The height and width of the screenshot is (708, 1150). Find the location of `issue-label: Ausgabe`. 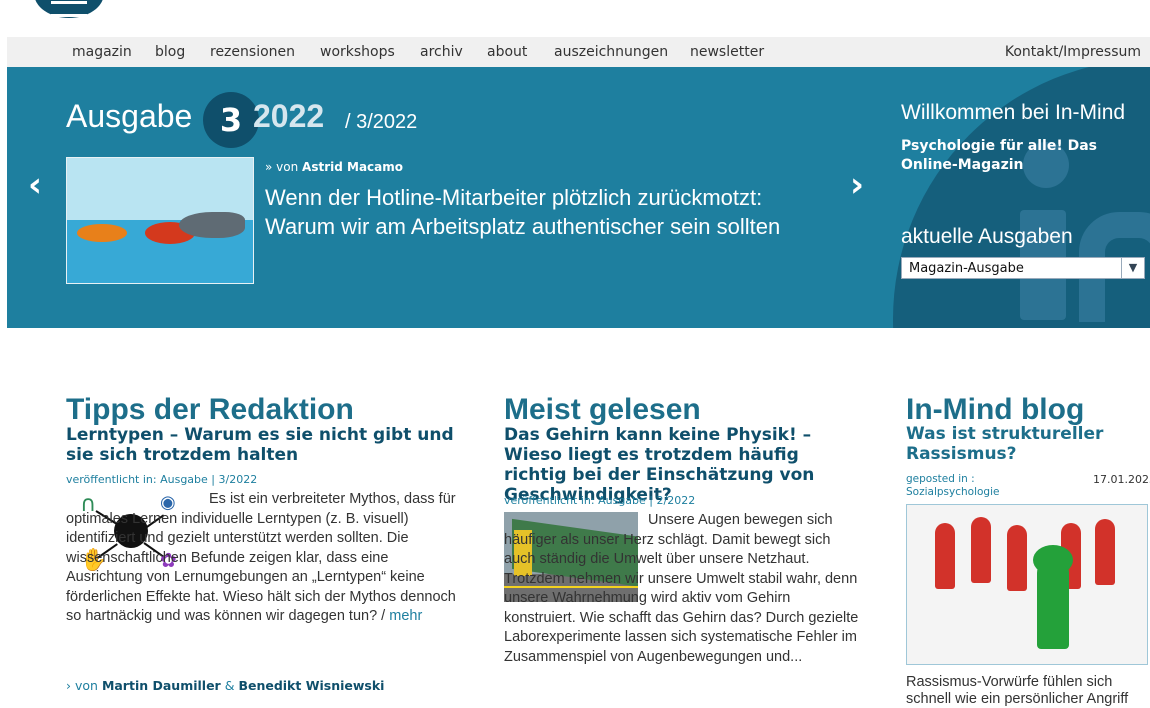

issue-label: Ausgabe is located at coordinates (129, 116).